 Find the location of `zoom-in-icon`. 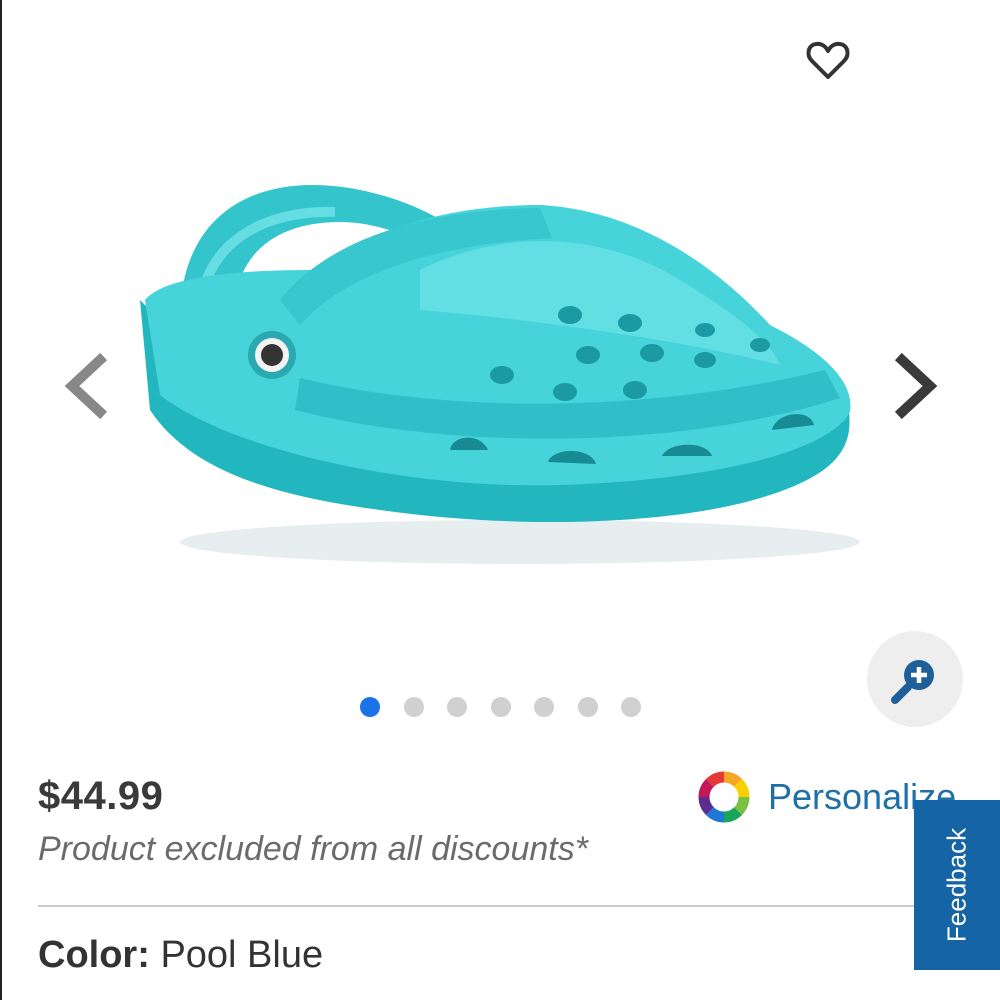

zoom-in-icon is located at coordinates (912, 682).